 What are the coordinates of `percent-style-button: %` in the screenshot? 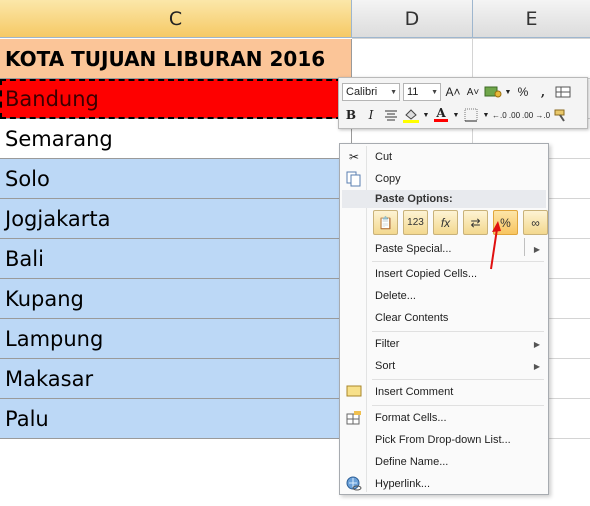 It's located at (523, 92).